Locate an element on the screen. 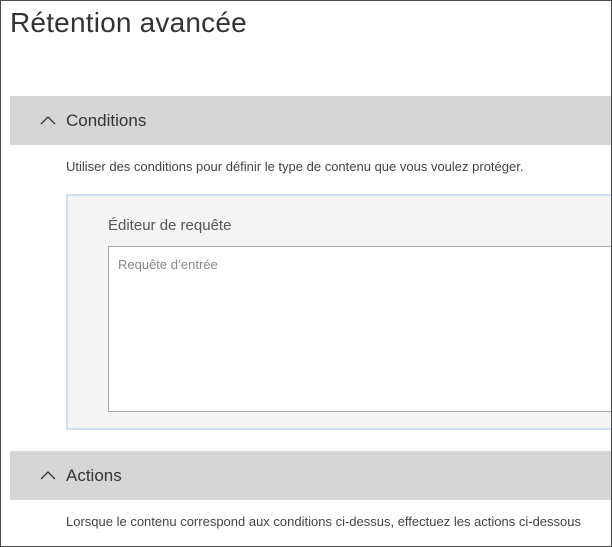  conditions-section-label: Conditions is located at coordinates (106, 120).